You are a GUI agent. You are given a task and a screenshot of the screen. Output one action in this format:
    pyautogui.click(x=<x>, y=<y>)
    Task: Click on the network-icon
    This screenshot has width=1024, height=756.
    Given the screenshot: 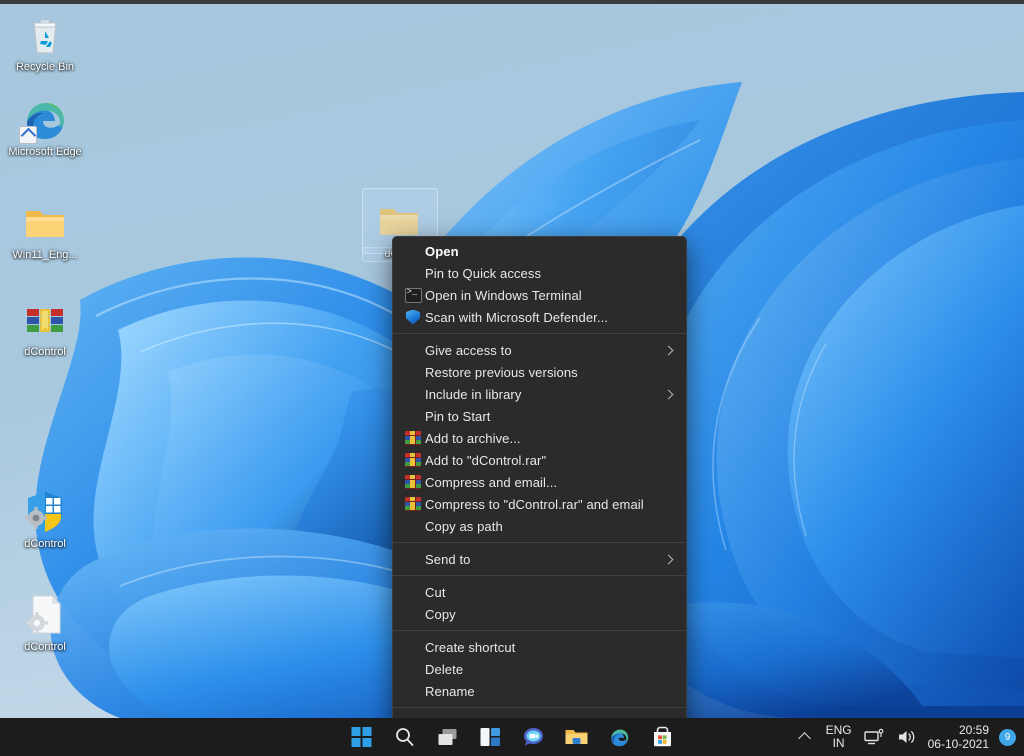 What is the action you would take?
    pyautogui.click(x=873, y=736)
    